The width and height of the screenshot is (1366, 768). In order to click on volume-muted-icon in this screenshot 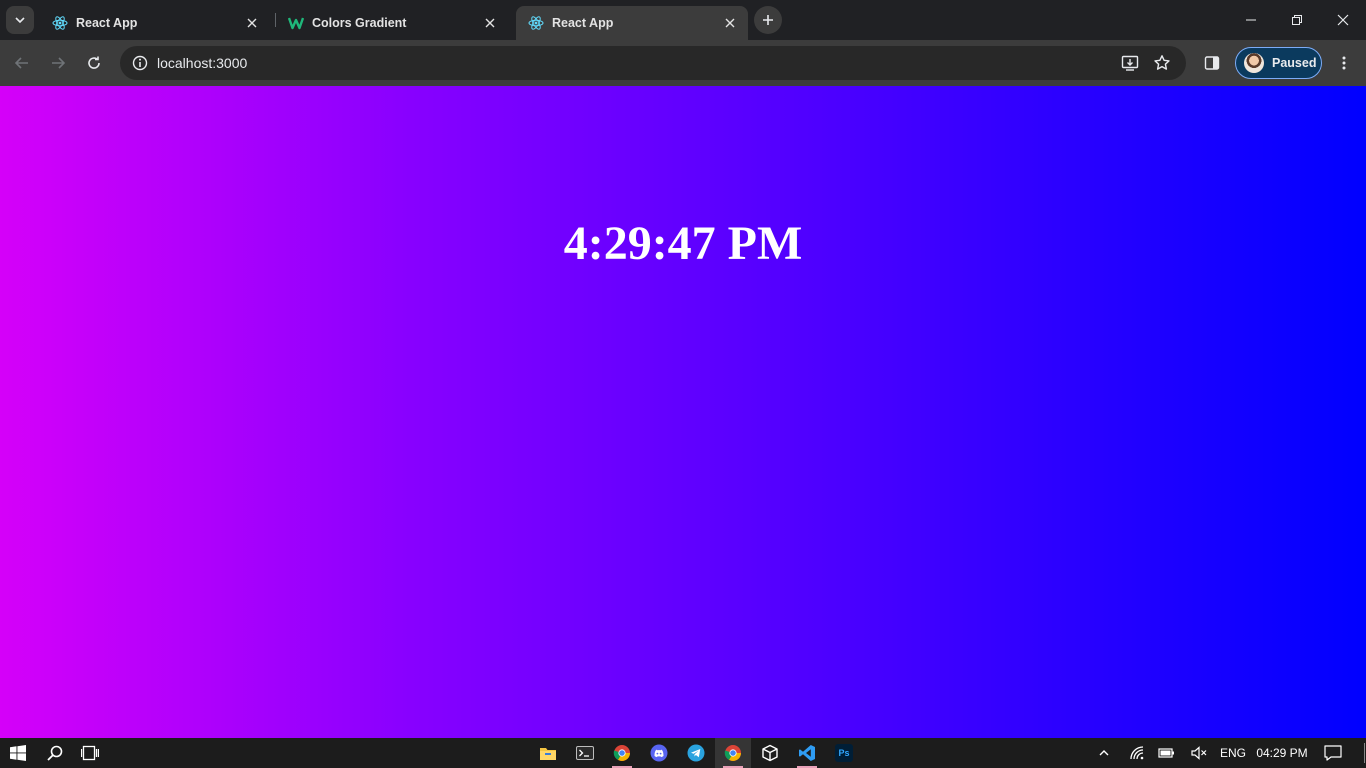, I will do `click(1199, 753)`.